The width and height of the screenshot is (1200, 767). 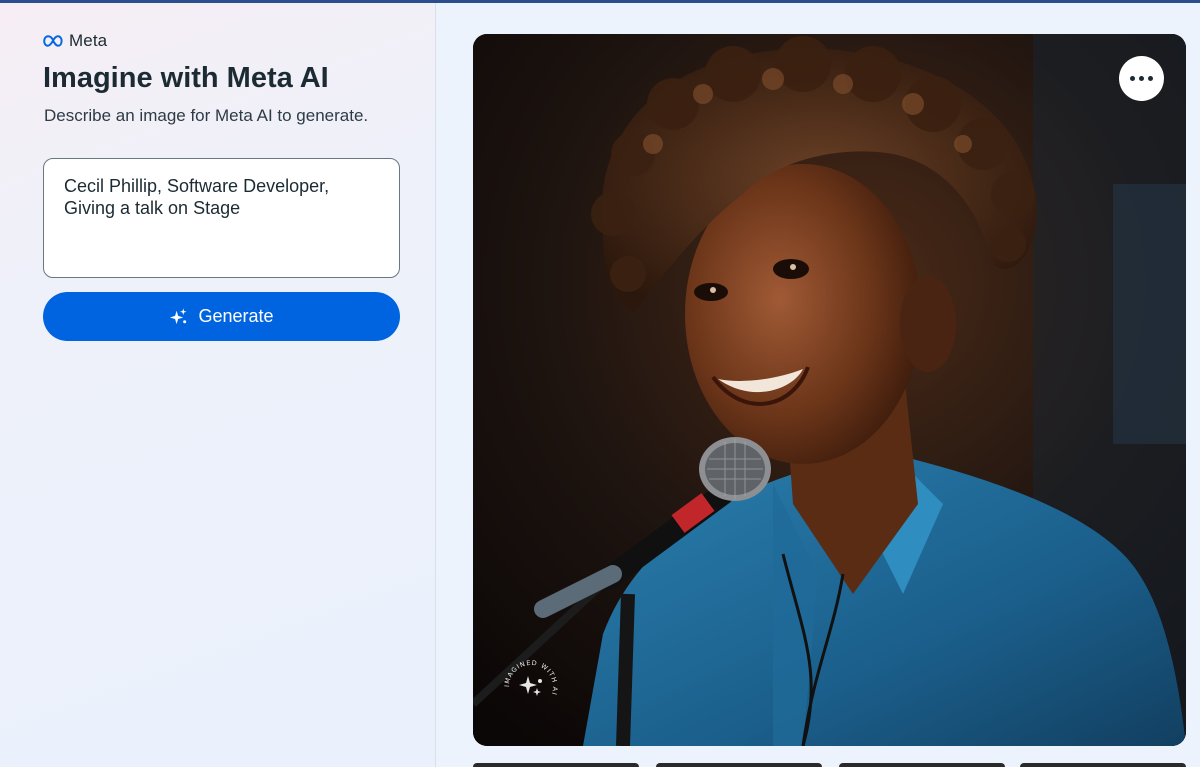 What do you see at coordinates (53, 41) in the screenshot?
I see `meta-infinity-icon` at bounding box center [53, 41].